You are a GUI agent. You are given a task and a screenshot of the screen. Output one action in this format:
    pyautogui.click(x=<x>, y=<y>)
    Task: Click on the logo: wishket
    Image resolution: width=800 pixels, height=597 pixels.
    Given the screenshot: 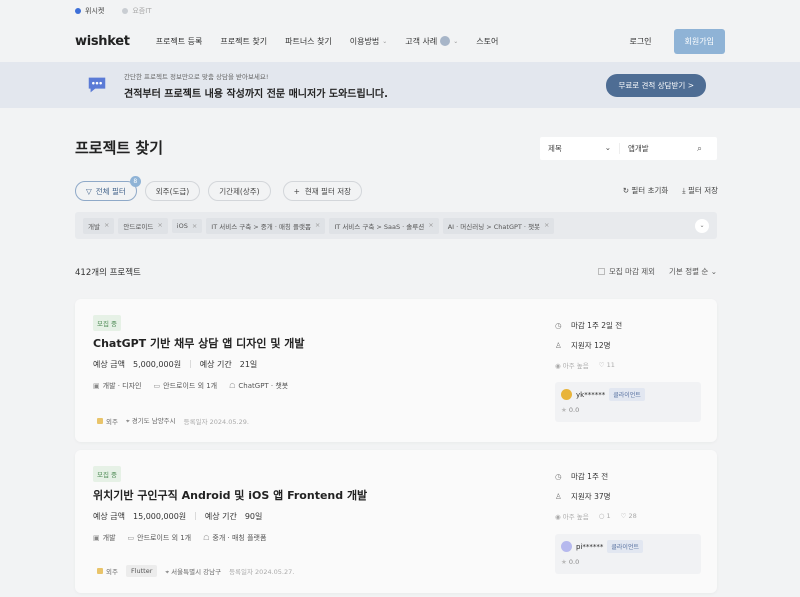 What is the action you would take?
    pyautogui.click(x=102, y=41)
    